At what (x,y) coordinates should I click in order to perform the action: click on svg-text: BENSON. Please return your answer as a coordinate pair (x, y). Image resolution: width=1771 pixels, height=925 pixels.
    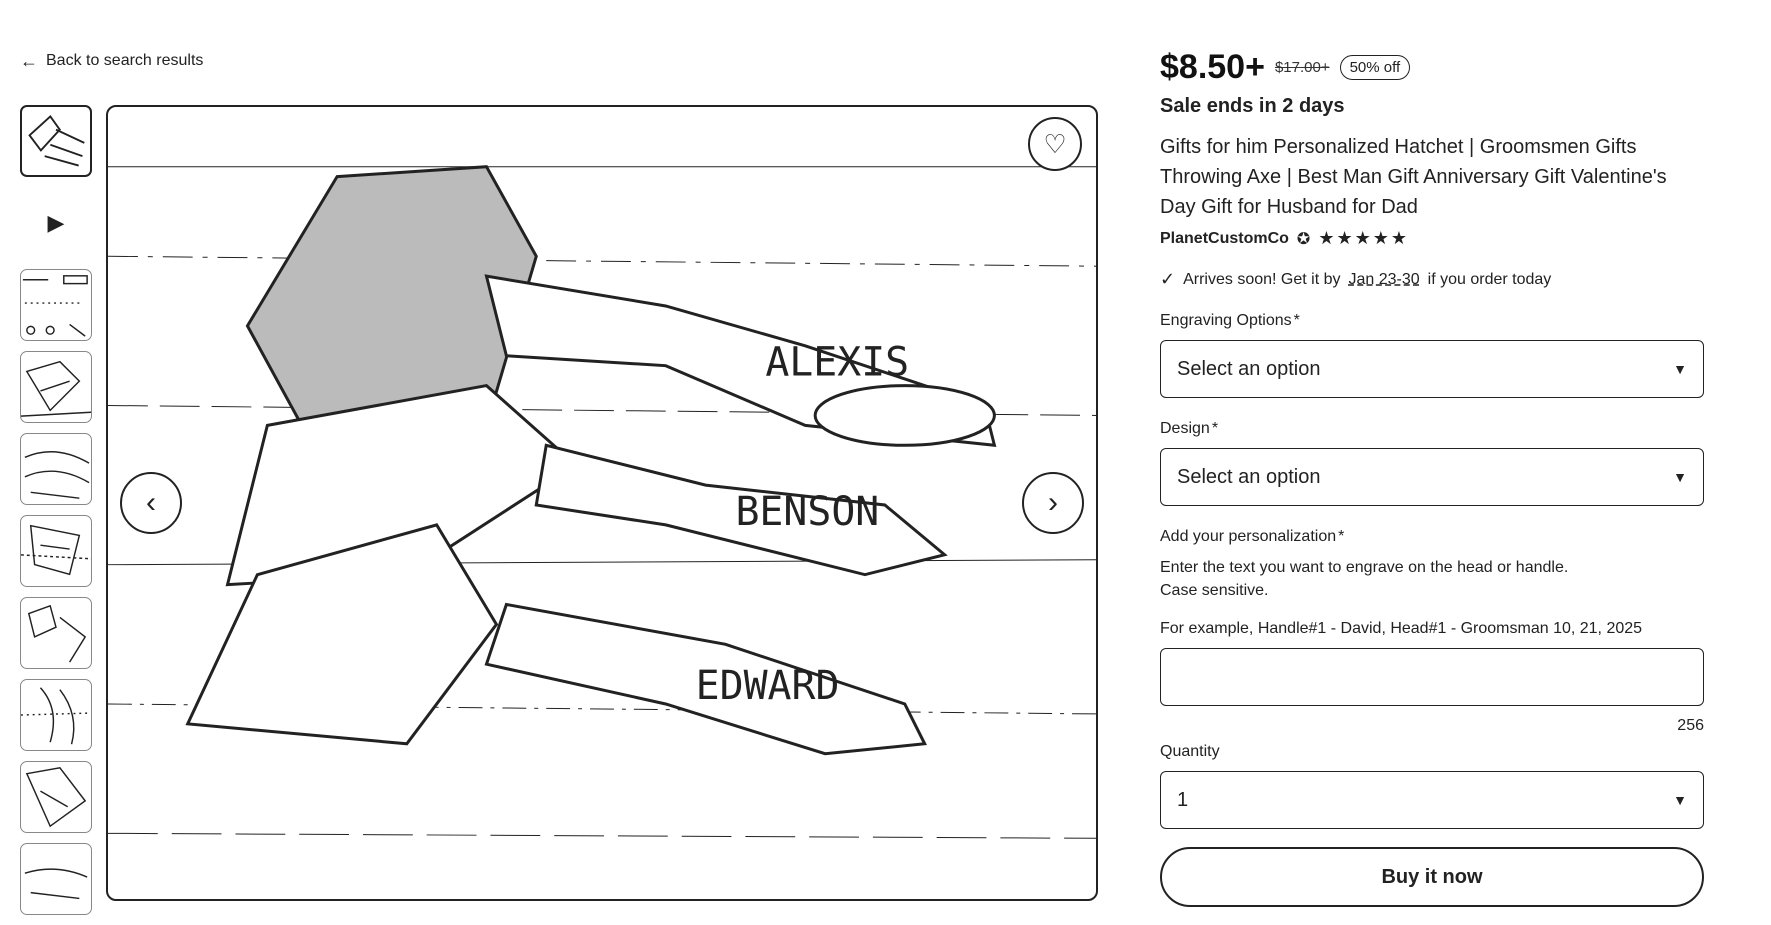
    Looking at the image, I should click on (807, 512).